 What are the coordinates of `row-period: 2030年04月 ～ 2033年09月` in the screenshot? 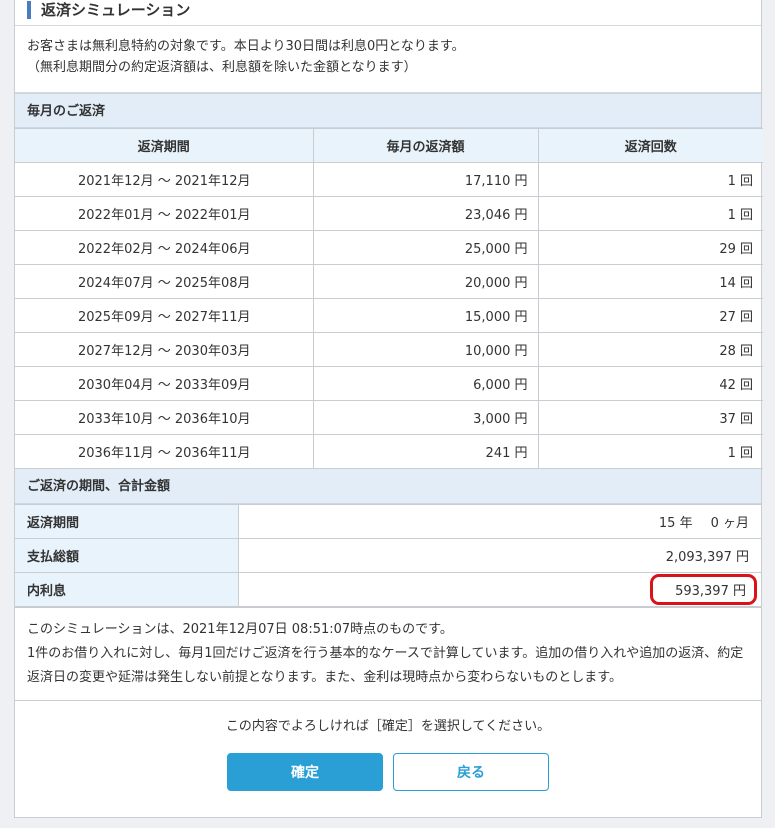 It's located at (164, 383).